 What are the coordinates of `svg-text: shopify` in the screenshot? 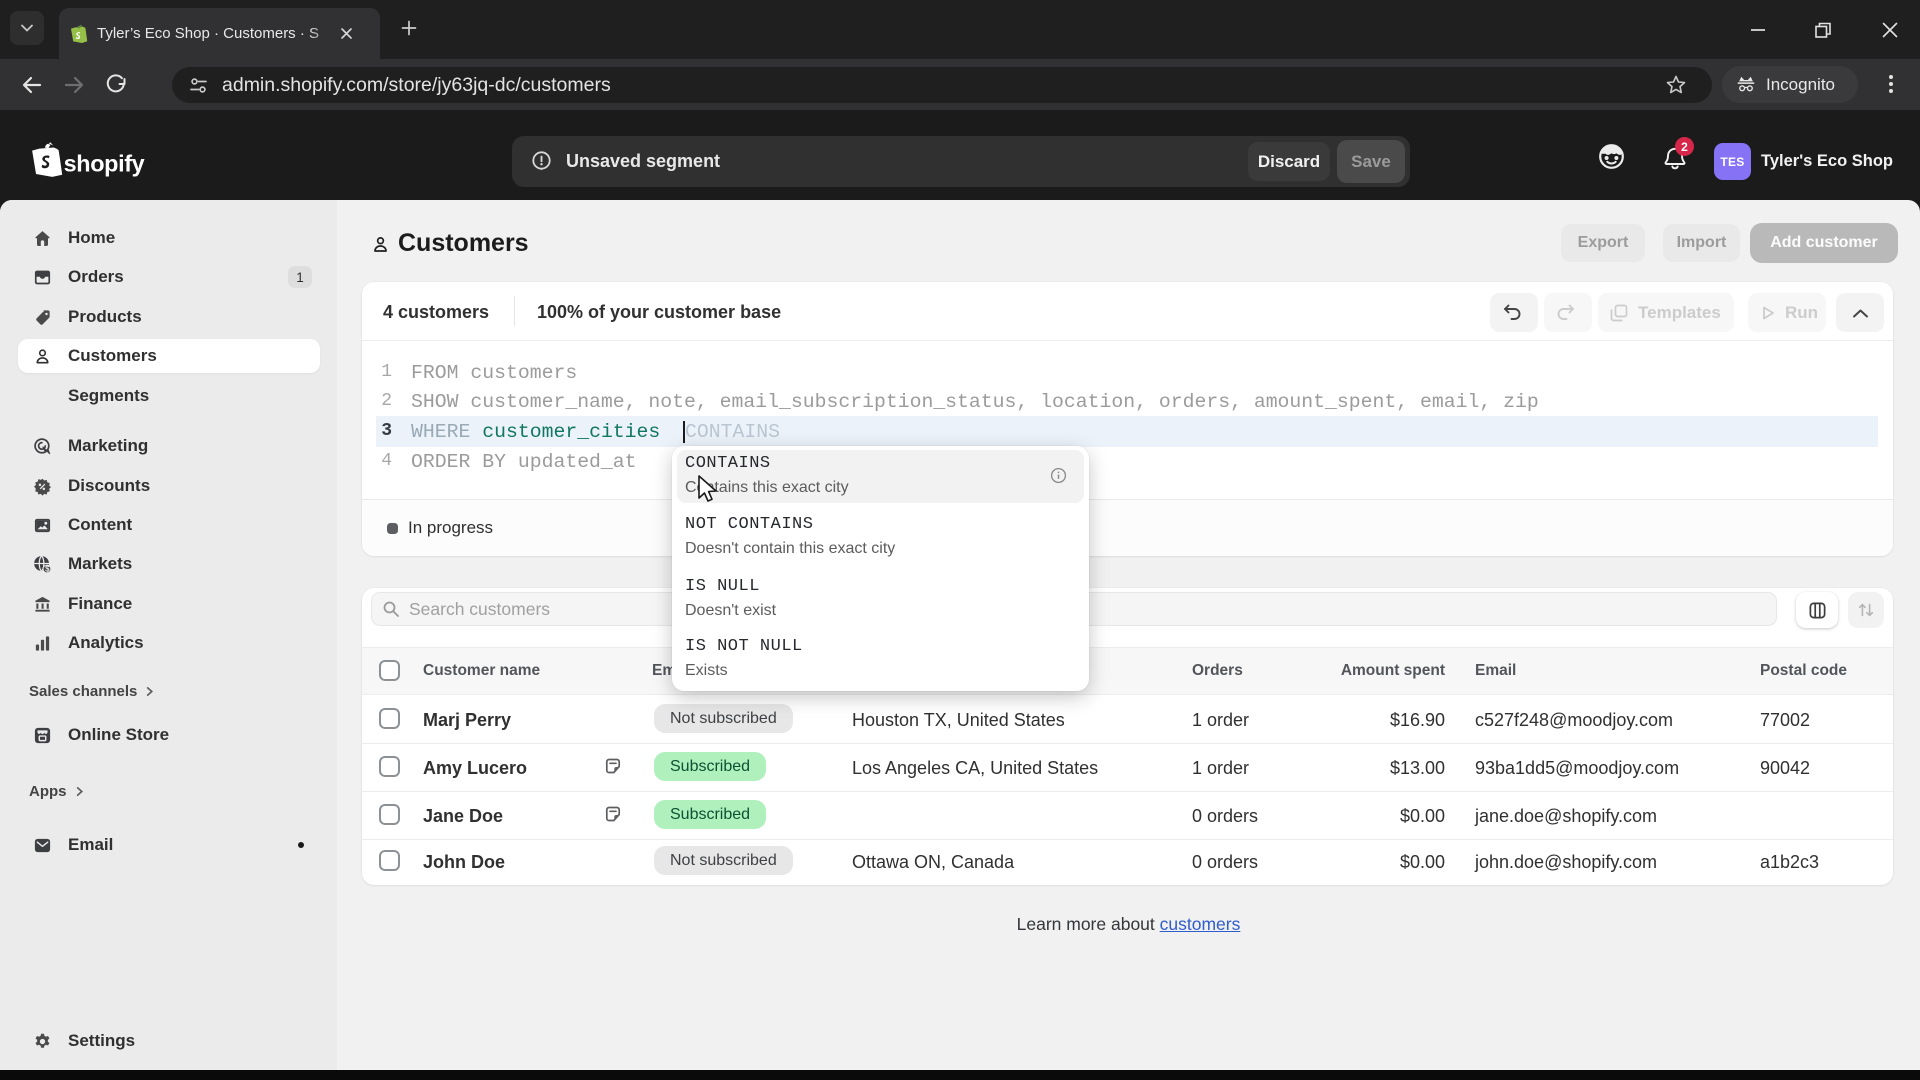 It's located at (104, 164).